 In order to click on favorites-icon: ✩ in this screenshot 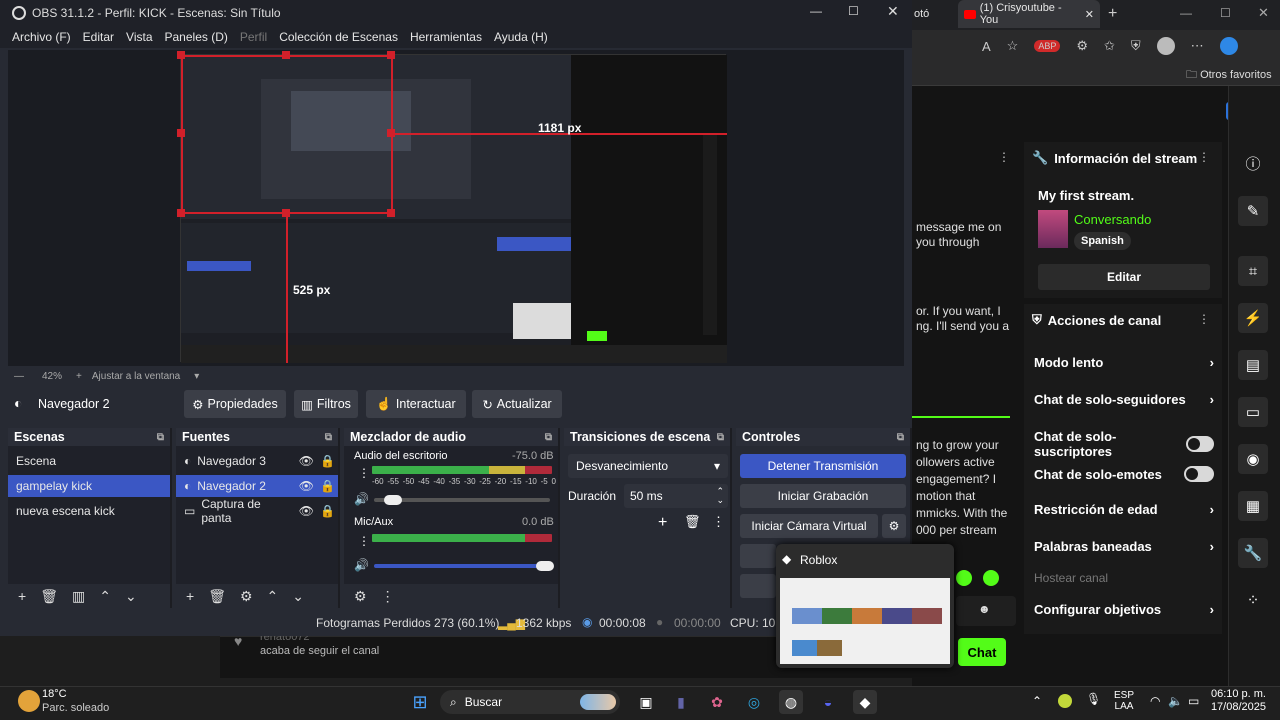, I will do `click(1109, 46)`.